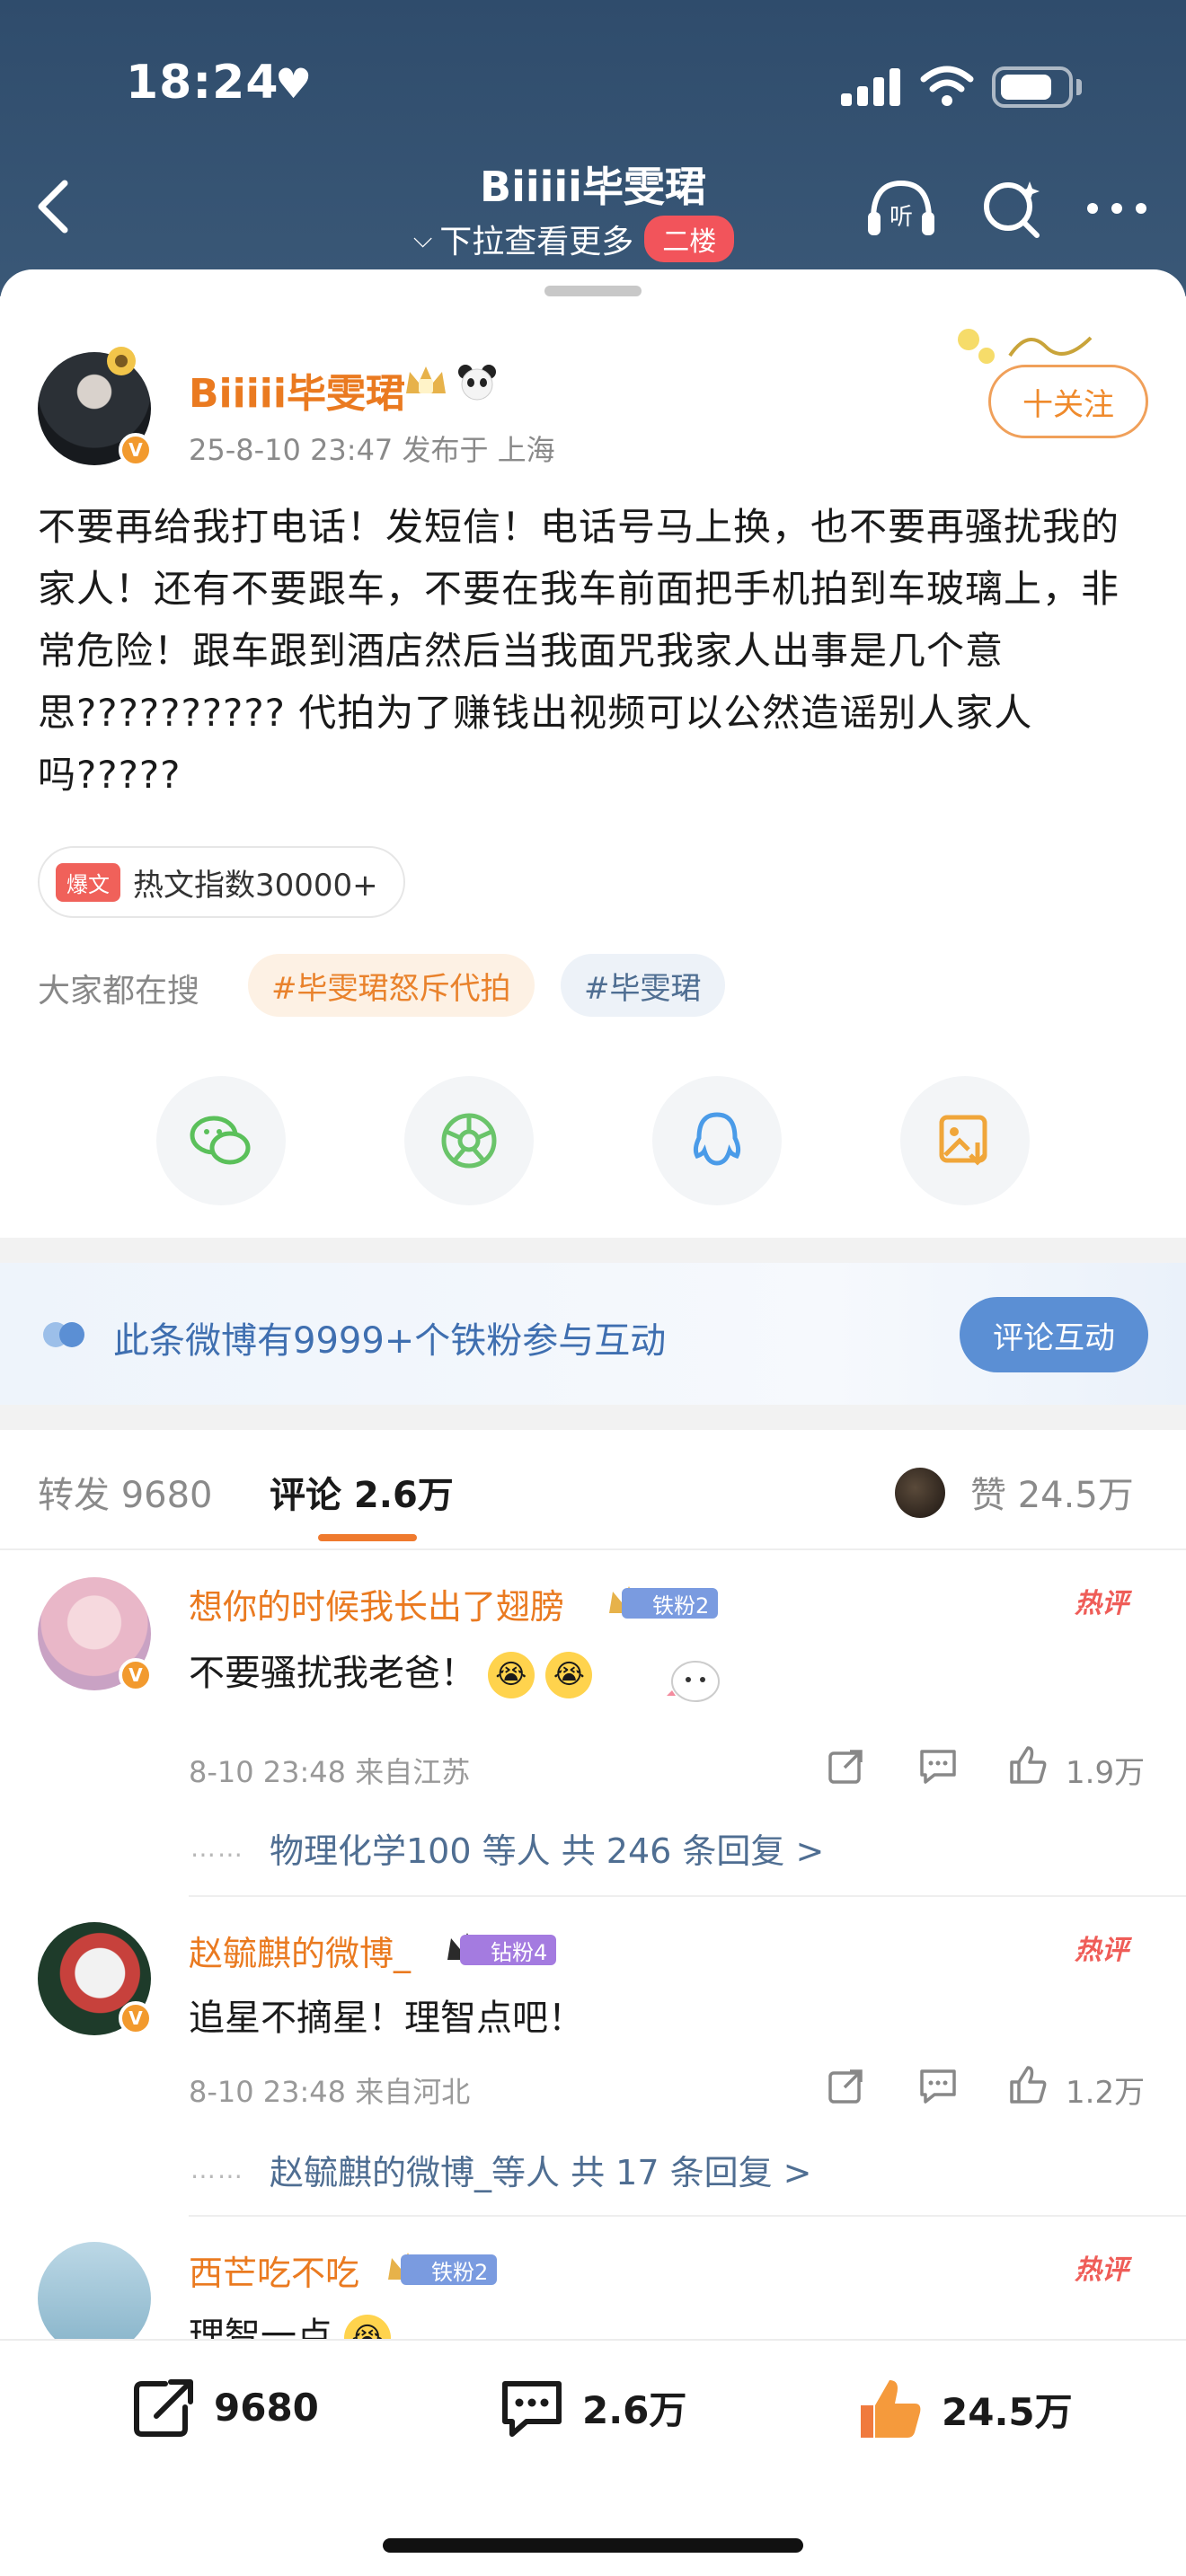  What do you see at coordinates (426, 379) in the screenshot?
I see `crown-icon` at bounding box center [426, 379].